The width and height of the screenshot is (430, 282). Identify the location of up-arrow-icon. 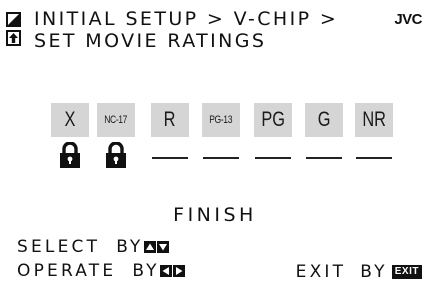
(150, 247).